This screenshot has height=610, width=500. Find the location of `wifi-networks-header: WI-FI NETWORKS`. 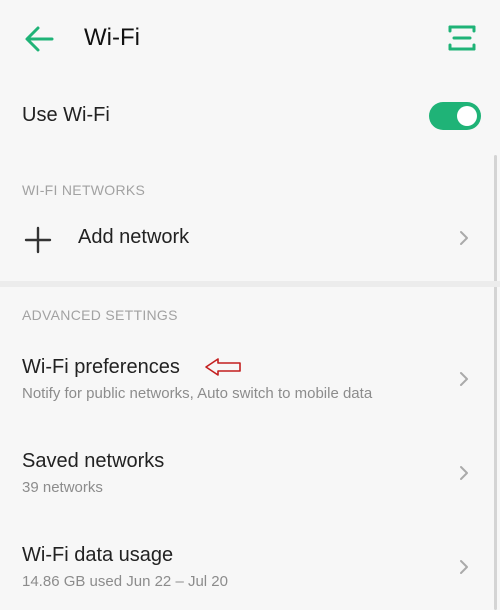

wifi-networks-header: WI-FI NETWORKS is located at coordinates (84, 190).